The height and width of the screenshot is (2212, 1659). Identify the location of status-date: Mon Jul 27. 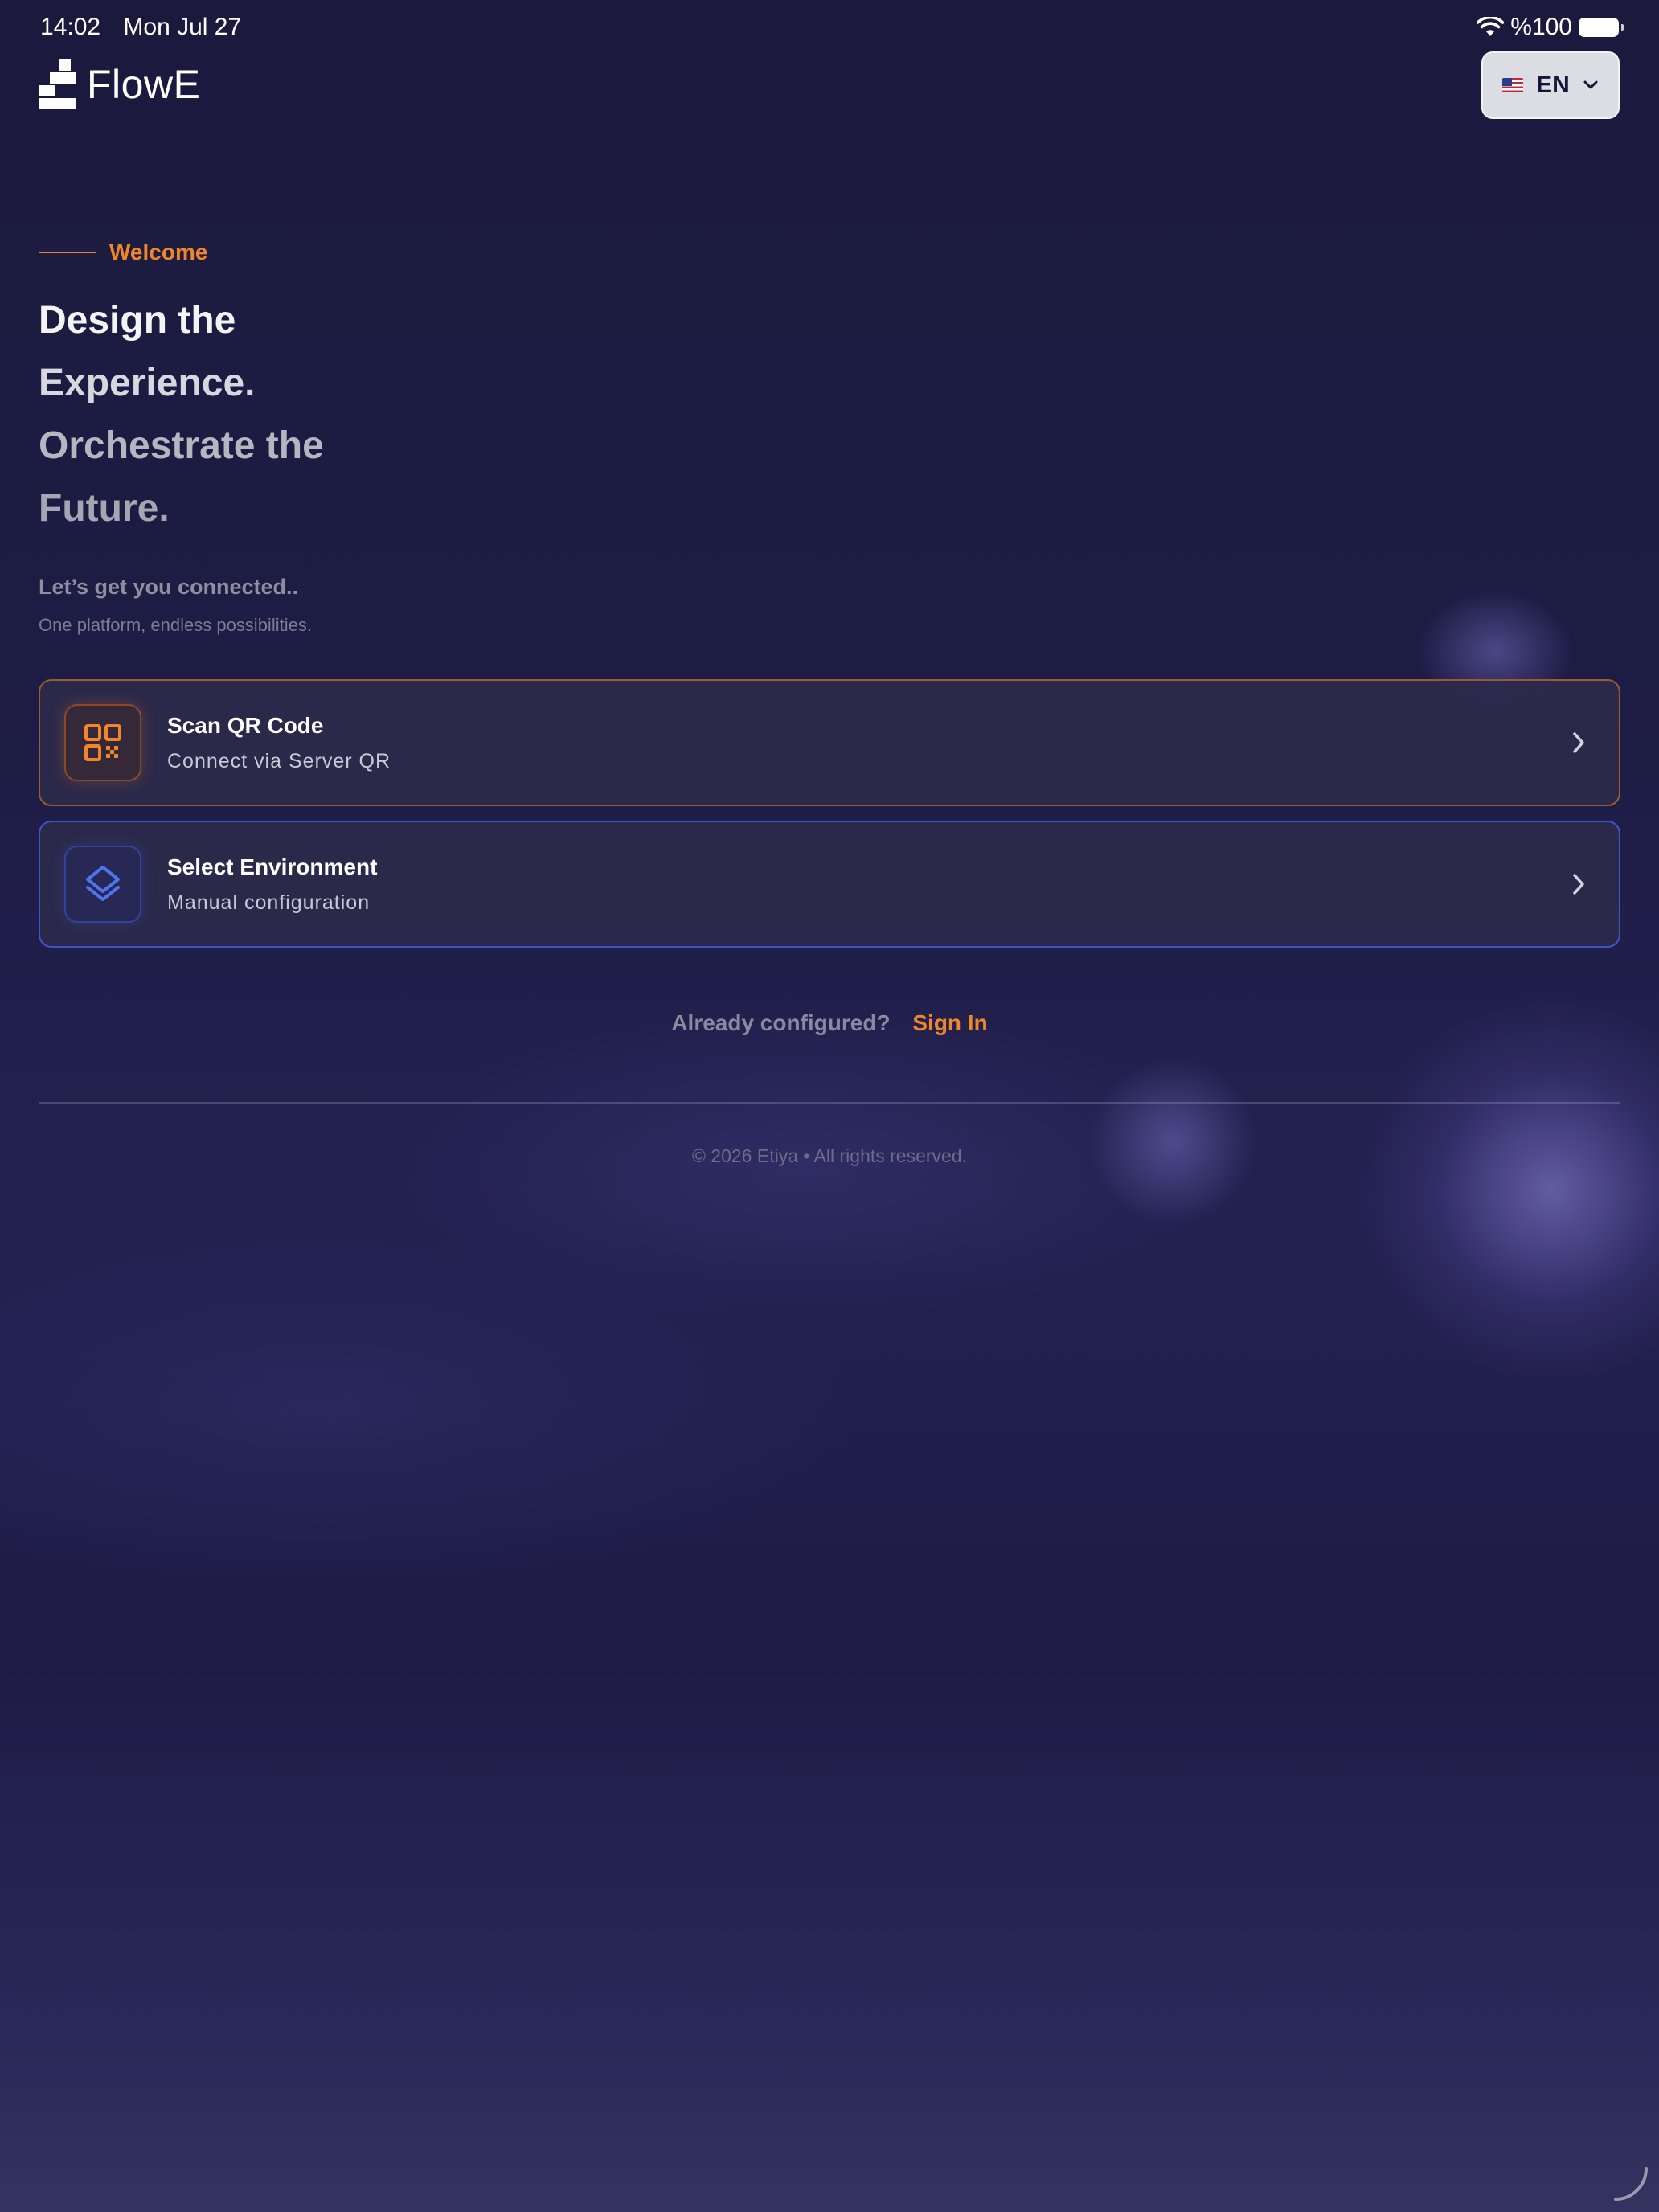
(182, 27).